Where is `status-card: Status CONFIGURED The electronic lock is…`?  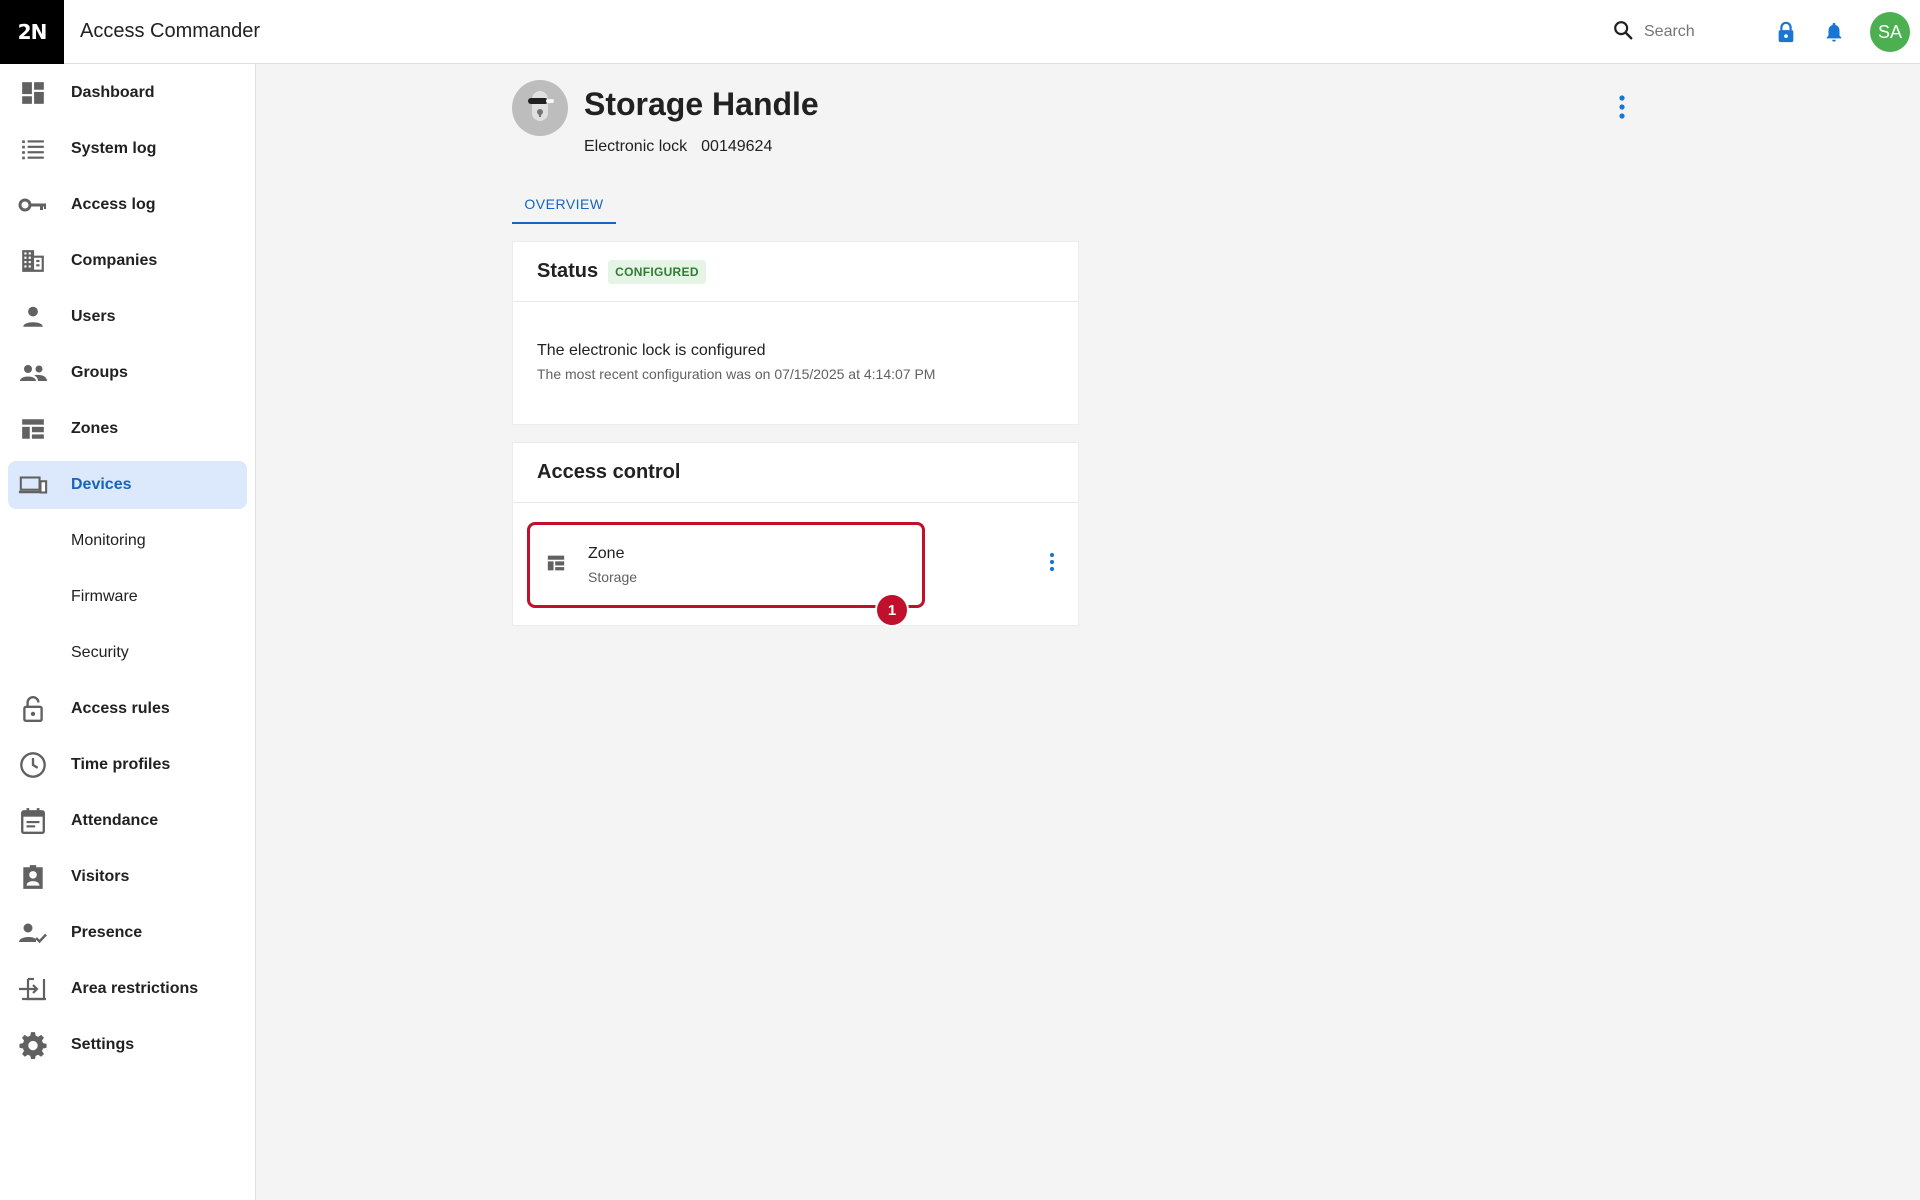 status-card: Status CONFIGURED The electronic lock is… is located at coordinates (795, 333).